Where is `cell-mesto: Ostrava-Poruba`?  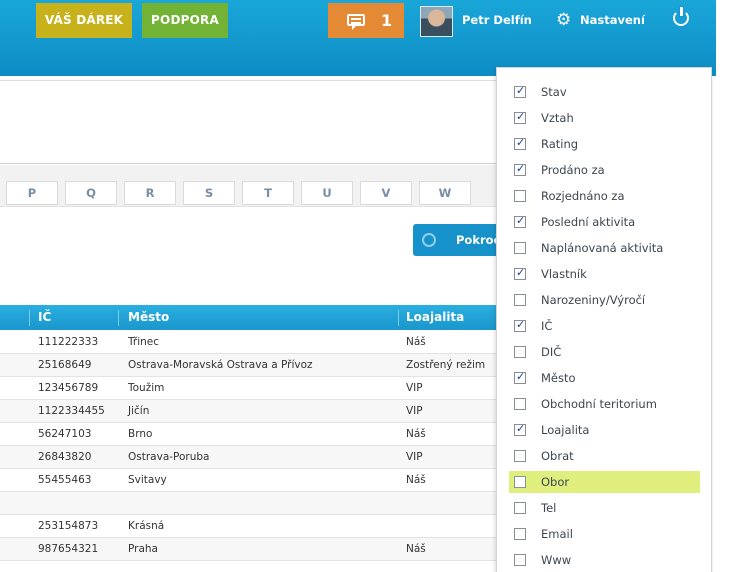
cell-mesto: Ostrava-Poruba is located at coordinates (169, 457).